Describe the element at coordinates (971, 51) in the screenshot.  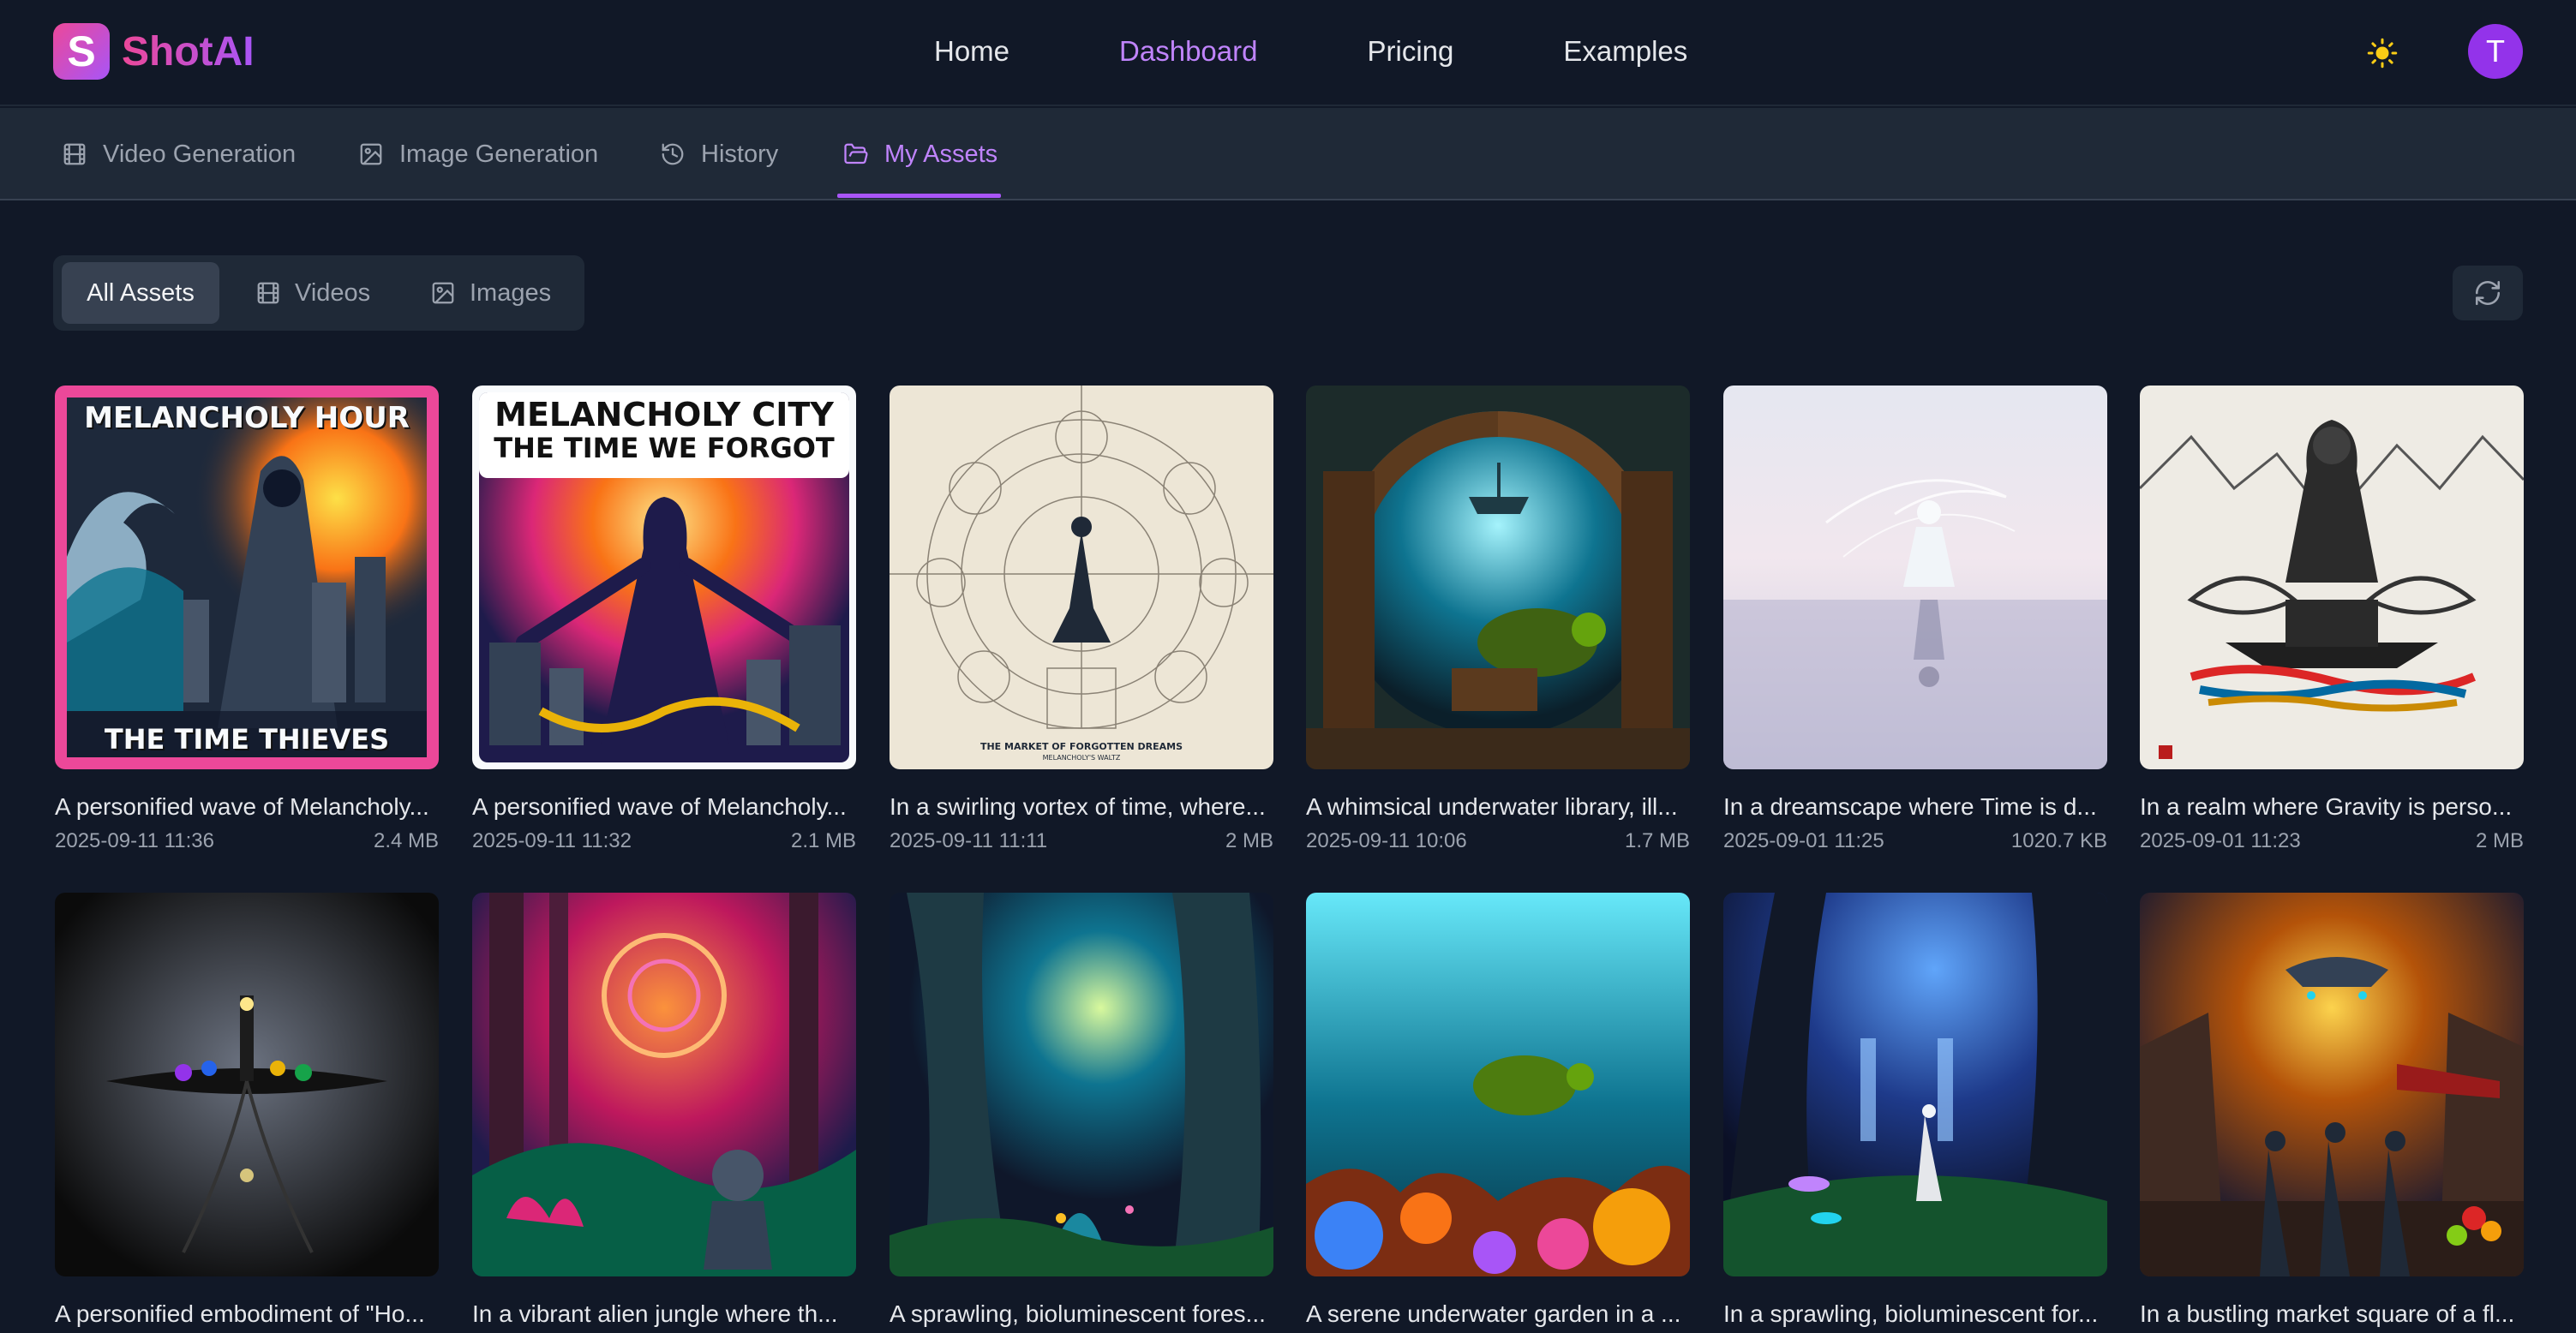
I see `nav-home-link: Home` at that location.